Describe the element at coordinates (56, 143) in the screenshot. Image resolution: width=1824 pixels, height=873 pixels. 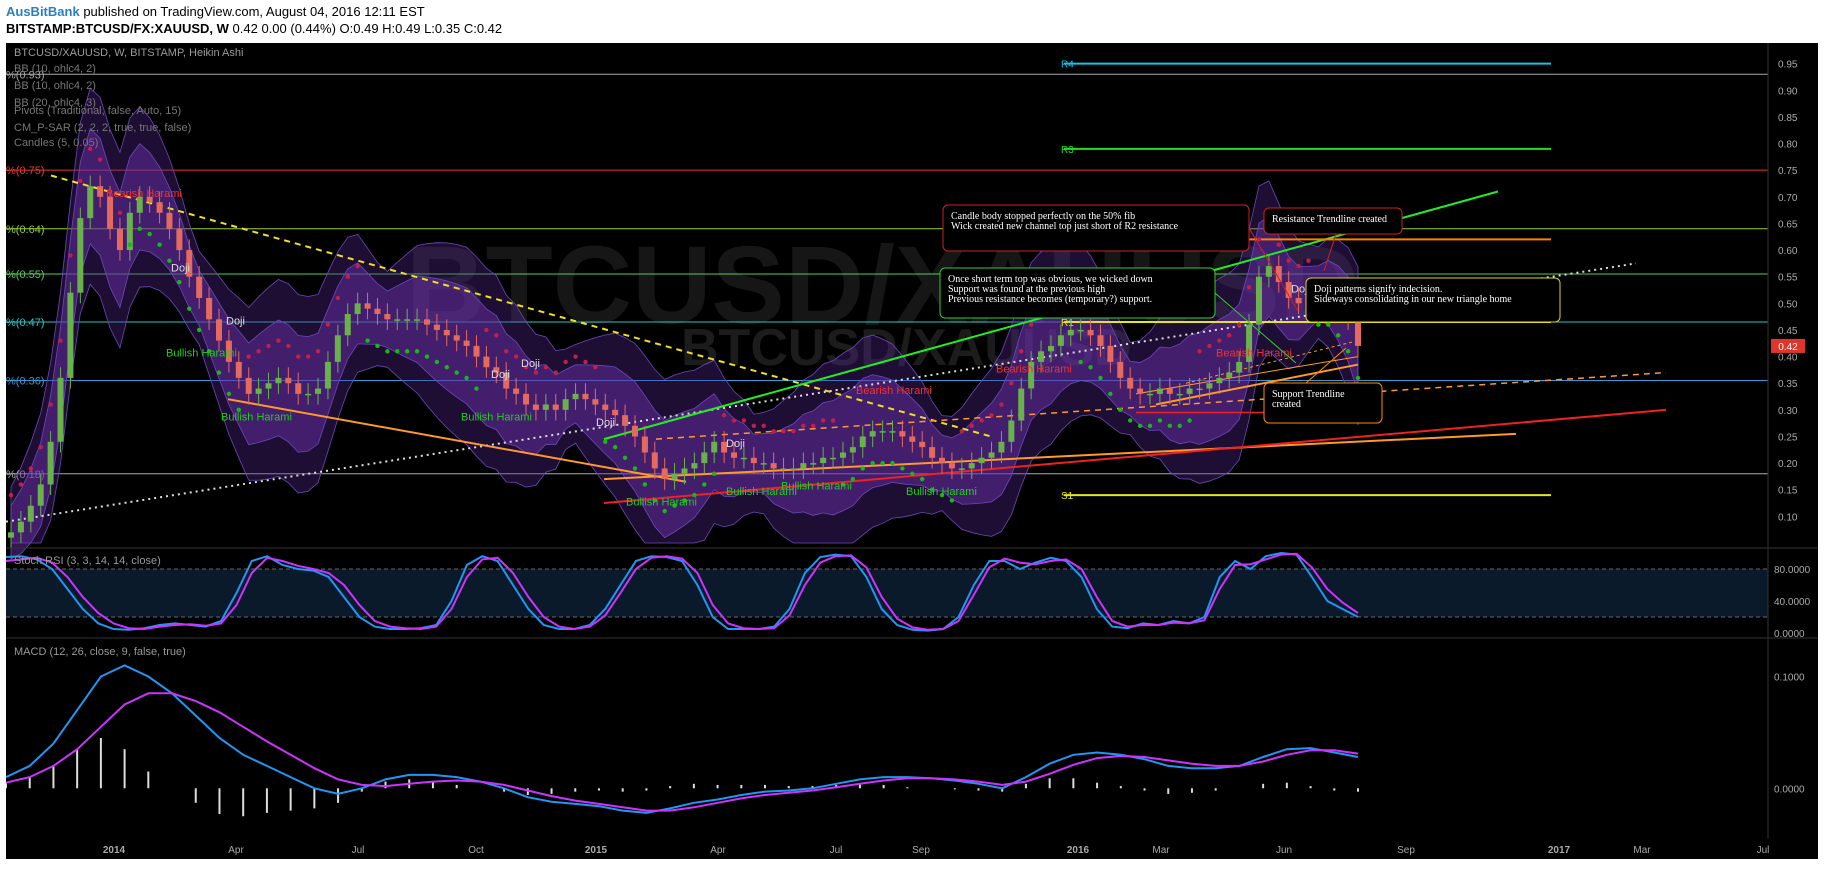
I see `indicator-6: Candles (5, 0.05)` at that location.